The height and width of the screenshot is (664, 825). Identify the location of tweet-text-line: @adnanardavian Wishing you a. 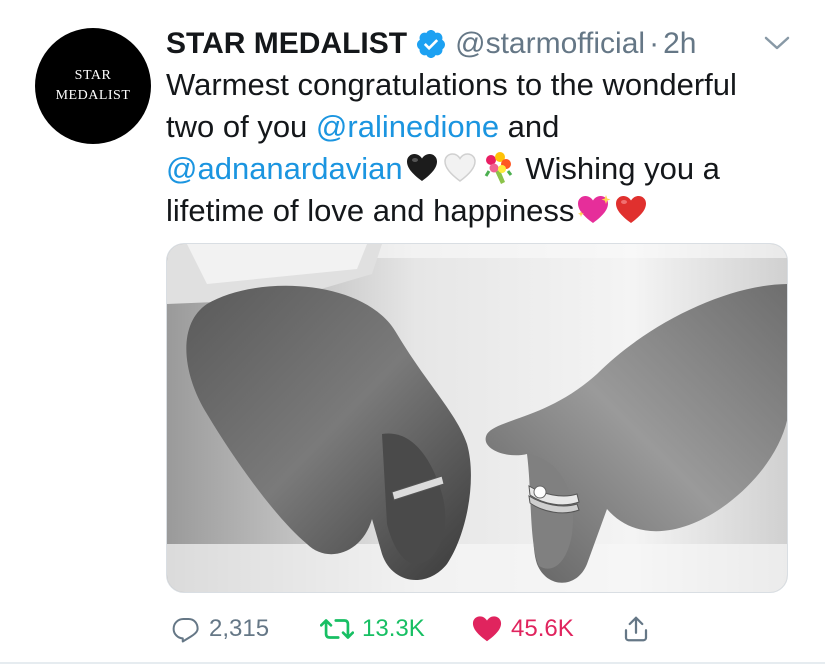
(486, 169).